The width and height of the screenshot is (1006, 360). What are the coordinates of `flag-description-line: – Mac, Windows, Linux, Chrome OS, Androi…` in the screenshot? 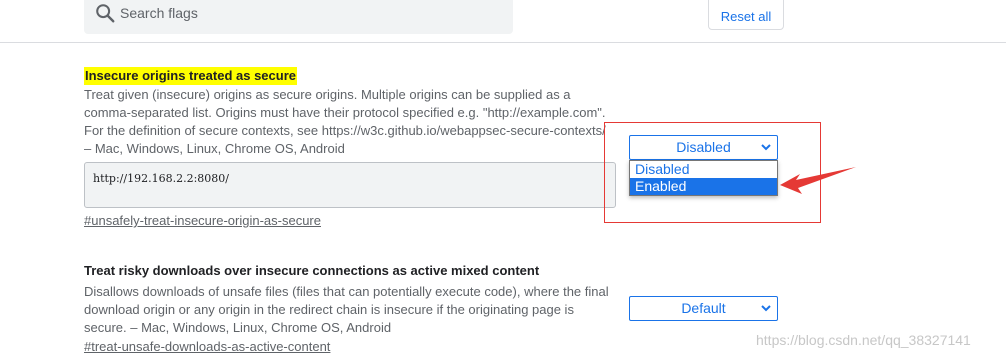 It's located at (214, 148).